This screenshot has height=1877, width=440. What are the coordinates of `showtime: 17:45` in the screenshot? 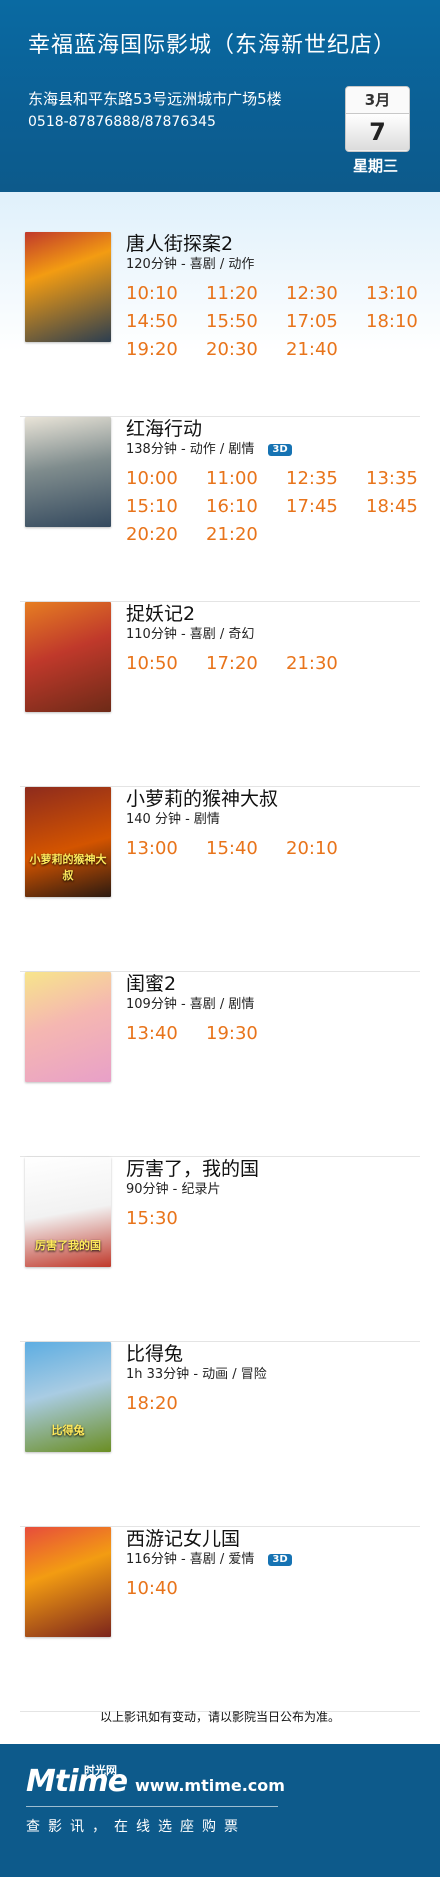 It's located at (326, 507).